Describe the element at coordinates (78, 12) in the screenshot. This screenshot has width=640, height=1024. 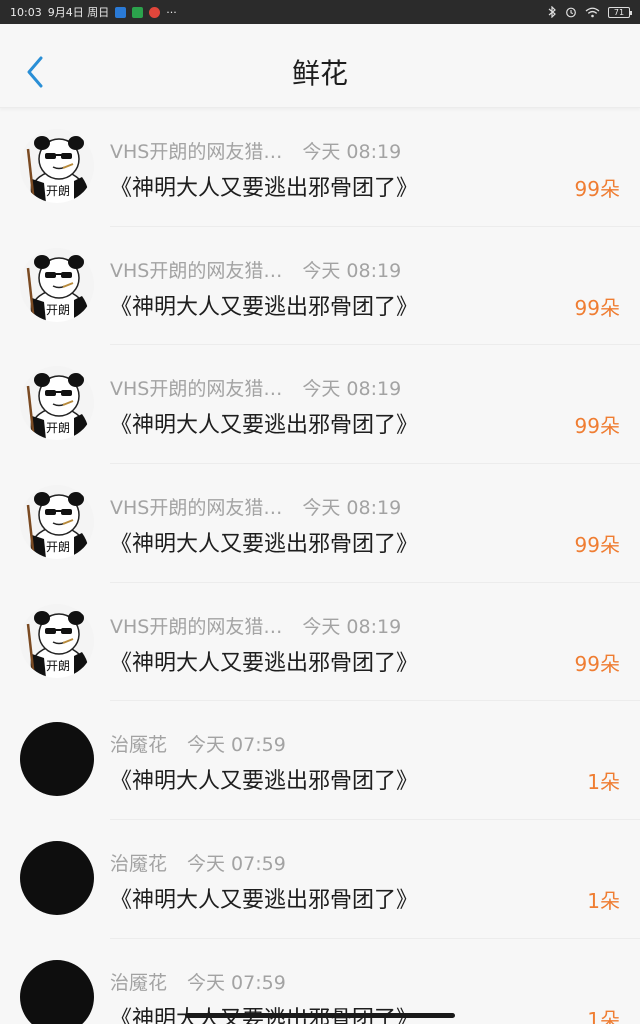
I see `status-date: 9月4日 周日` at that location.